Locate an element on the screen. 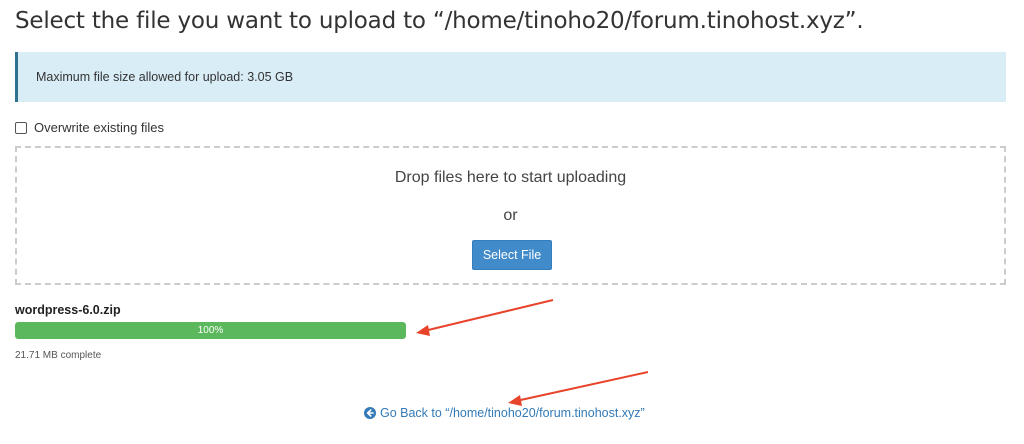 The image size is (1024, 444). uploaded-file-name: wordpress-6.0.zip is located at coordinates (68, 310).